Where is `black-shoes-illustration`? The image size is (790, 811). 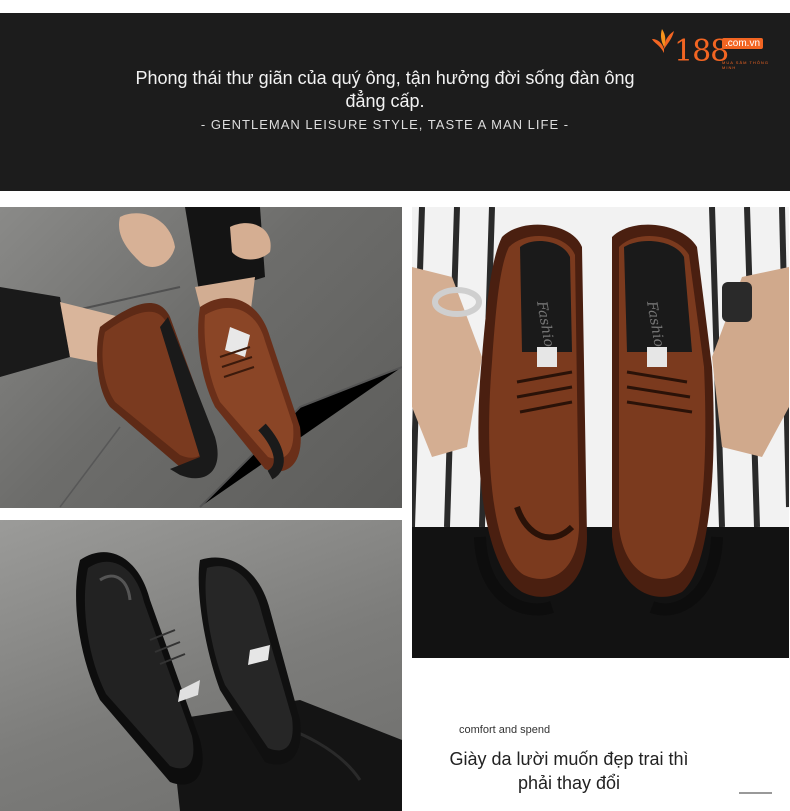 black-shoes-illustration is located at coordinates (239, 681).